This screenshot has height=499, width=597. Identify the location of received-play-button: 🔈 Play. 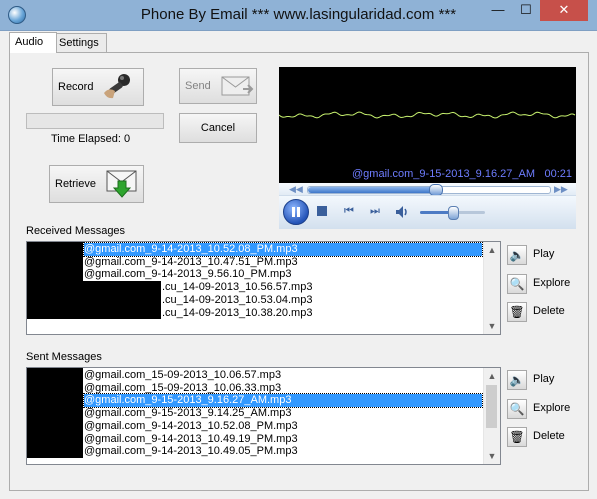
(542, 255).